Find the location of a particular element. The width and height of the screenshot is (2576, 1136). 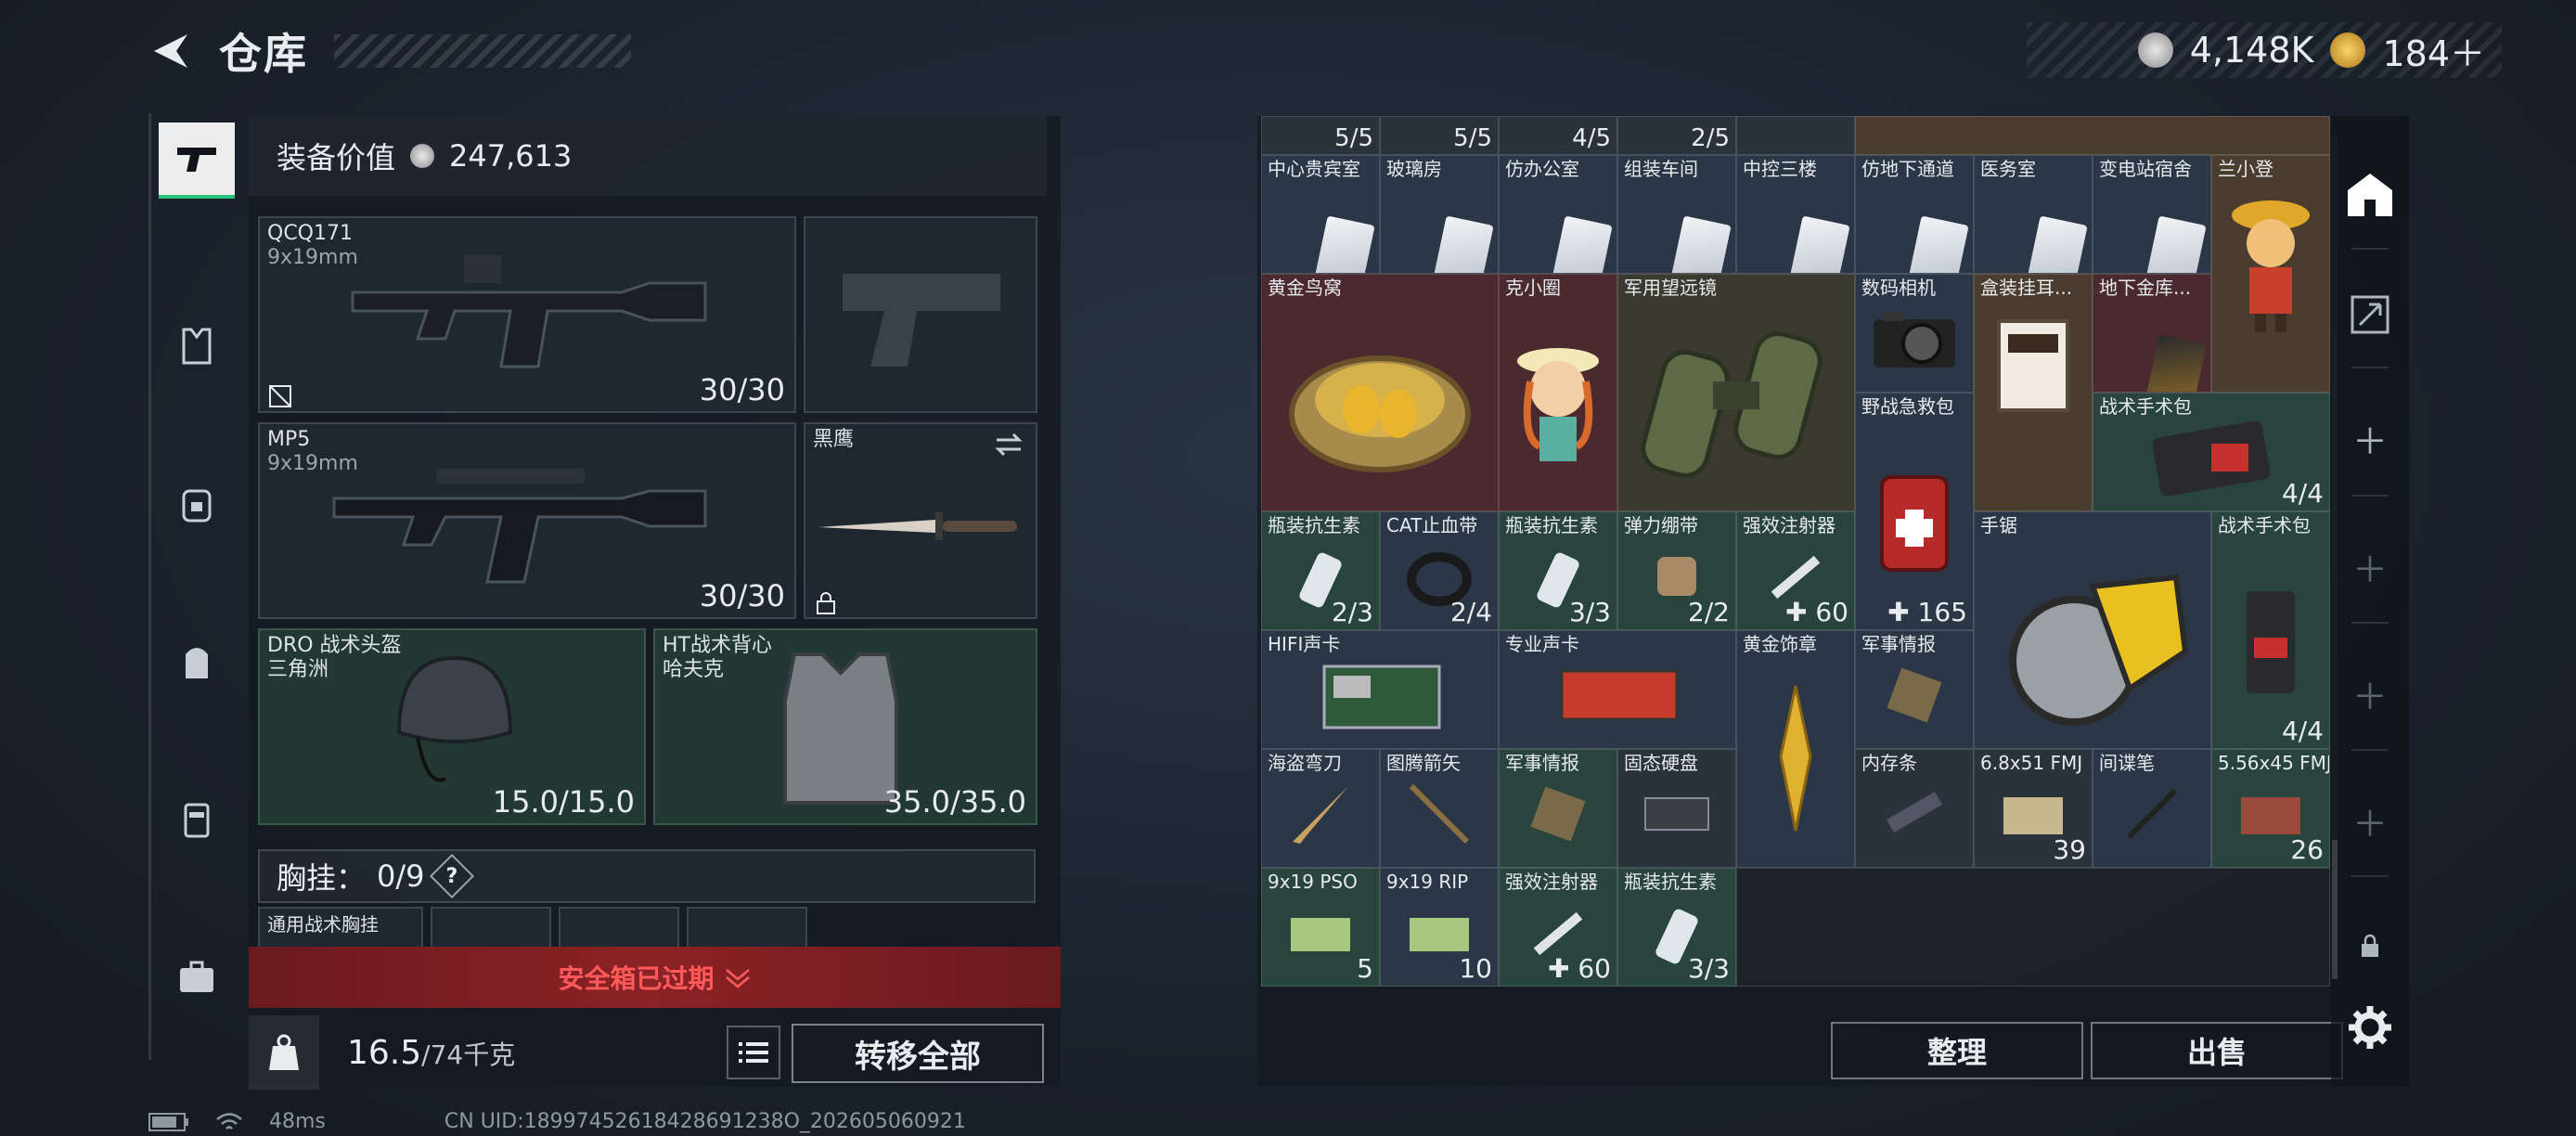

keycard-item: 医务室 is located at coordinates (2034, 214).